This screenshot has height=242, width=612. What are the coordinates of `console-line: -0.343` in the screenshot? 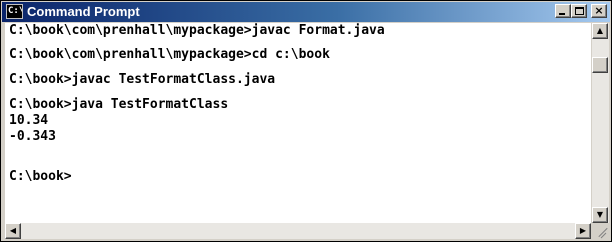 It's located at (32, 136).